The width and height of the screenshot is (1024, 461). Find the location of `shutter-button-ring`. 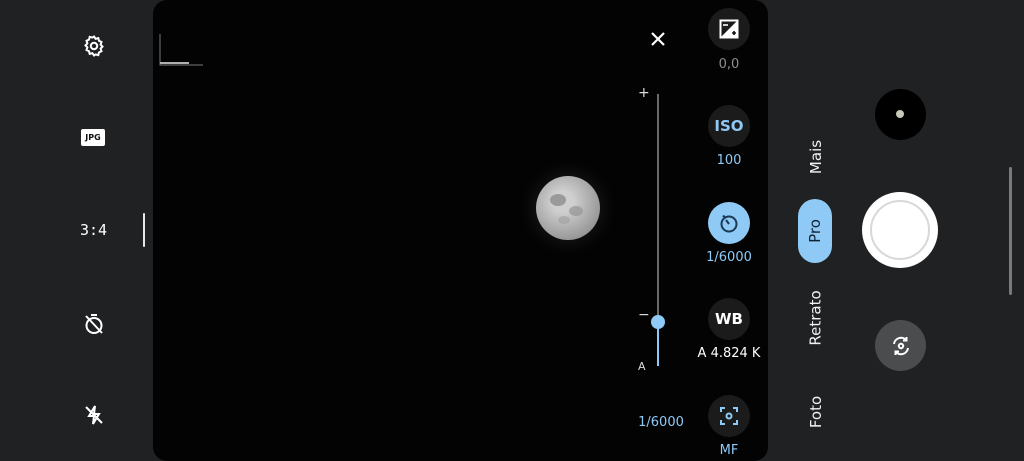

shutter-button-ring is located at coordinates (900, 230).